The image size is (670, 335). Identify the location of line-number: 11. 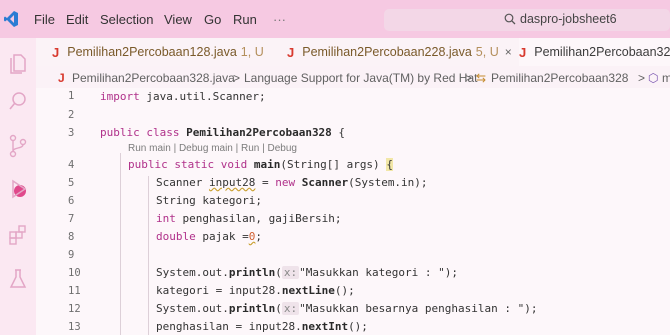
(74, 291).